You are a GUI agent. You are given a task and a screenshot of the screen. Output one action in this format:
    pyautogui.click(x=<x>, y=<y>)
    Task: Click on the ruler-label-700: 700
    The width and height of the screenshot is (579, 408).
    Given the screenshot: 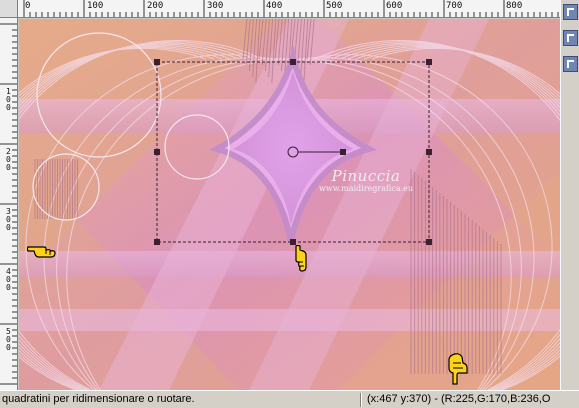 What is the action you would take?
    pyautogui.click(x=454, y=6)
    